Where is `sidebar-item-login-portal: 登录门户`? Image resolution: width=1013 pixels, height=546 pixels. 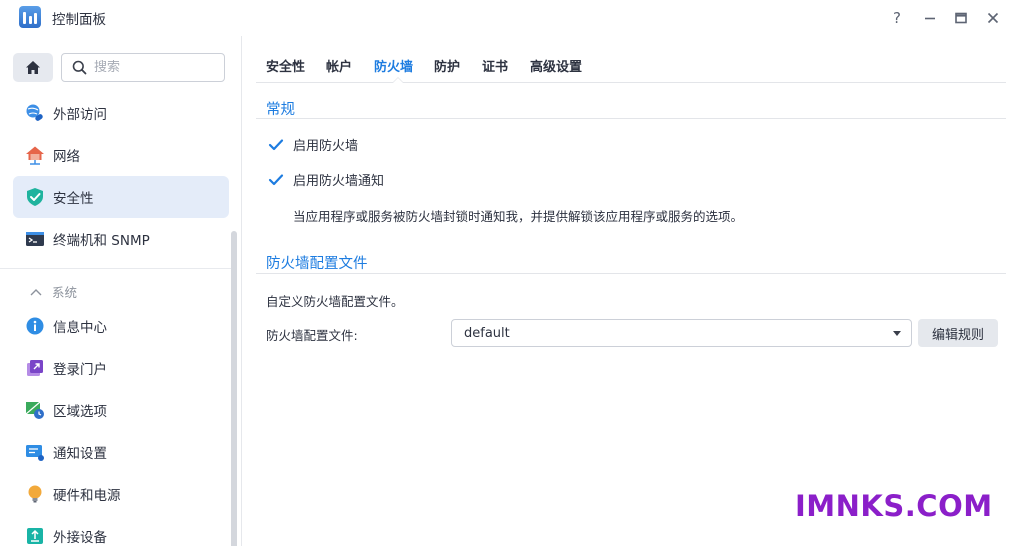 sidebar-item-login-portal: 登录门户 is located at coordinates (121, 368).